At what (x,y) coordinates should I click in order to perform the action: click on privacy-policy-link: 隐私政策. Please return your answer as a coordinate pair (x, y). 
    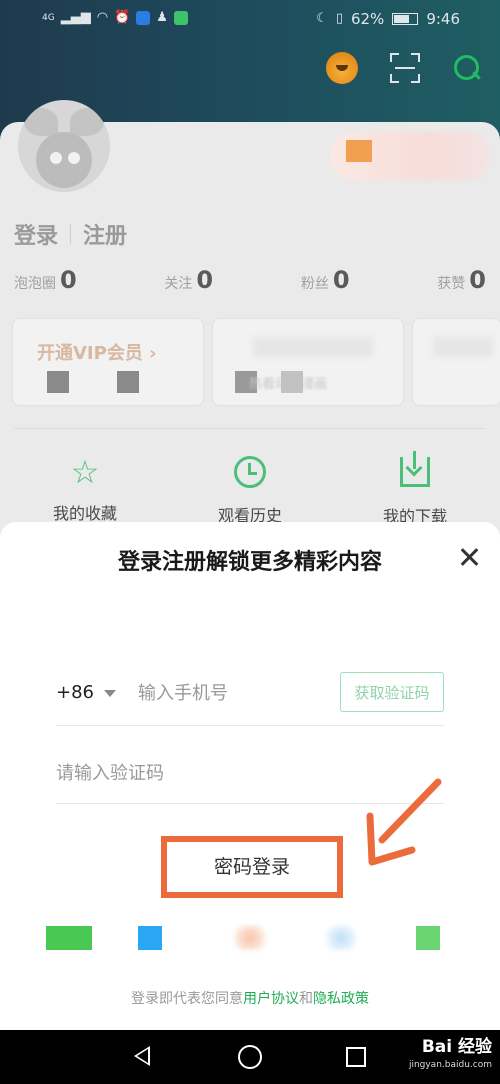
    Looking at the image, I should click on (341, 999).